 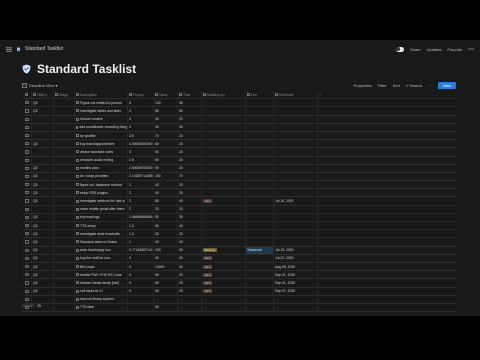 I want to click on table-row: Q3 investigate tables and stats 2 80 60, so click(x=239, y=111).